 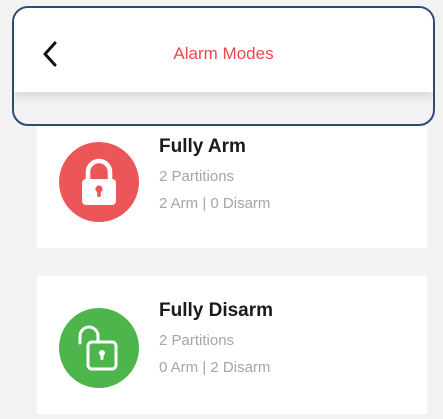 I want to click on lock-open-icon, so click(x=98, y=348).